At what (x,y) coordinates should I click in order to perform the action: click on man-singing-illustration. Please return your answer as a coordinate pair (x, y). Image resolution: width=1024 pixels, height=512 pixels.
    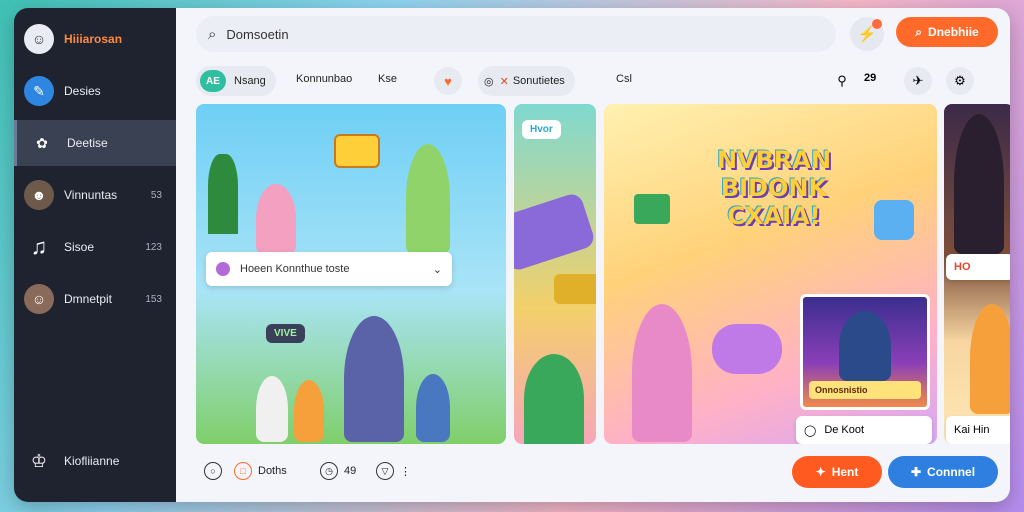
    Looking at the image, I should click on (374, 379).